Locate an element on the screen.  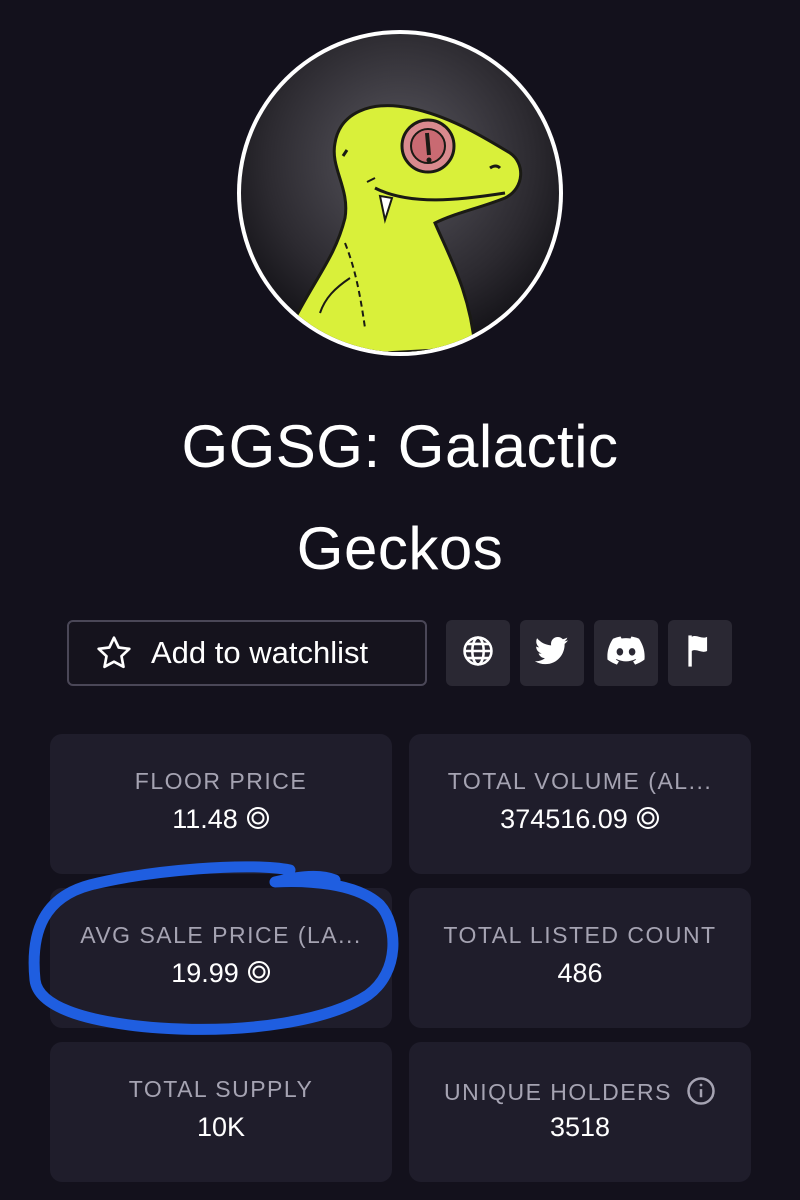
info-icon is located at coordinates (701, 1094).